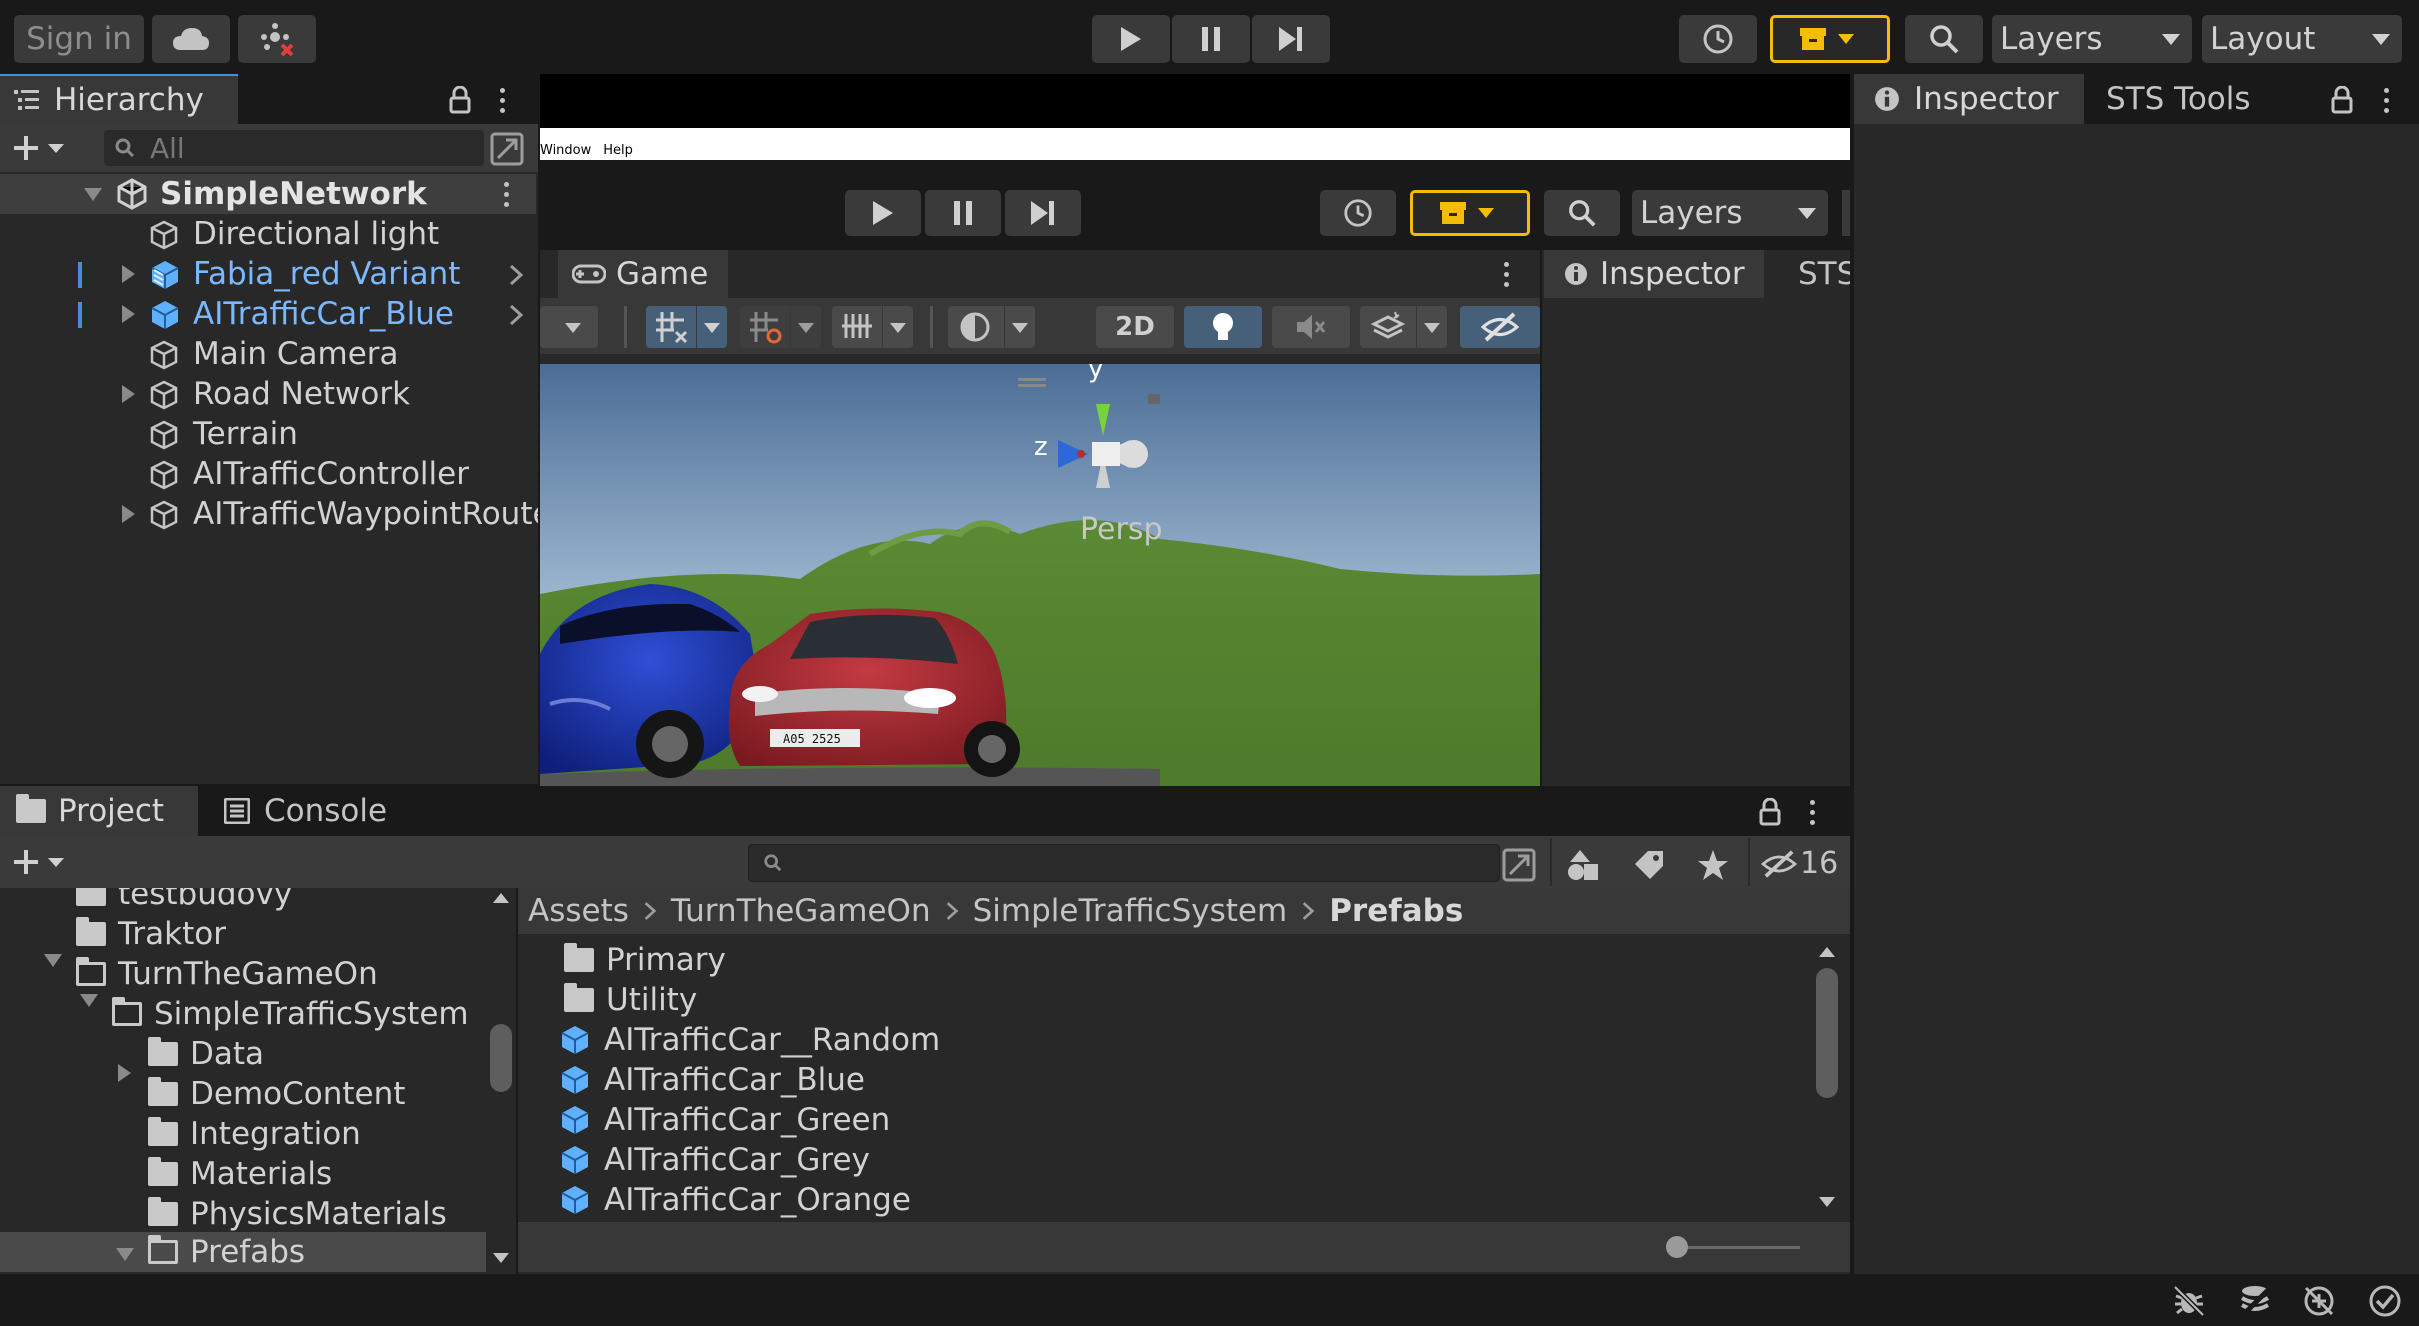 The width and height of the screenshot is (2419, 1326). Describe the element at coordinates (1470, 213) in the screenshot. I see `embedded-package-button` at that location.